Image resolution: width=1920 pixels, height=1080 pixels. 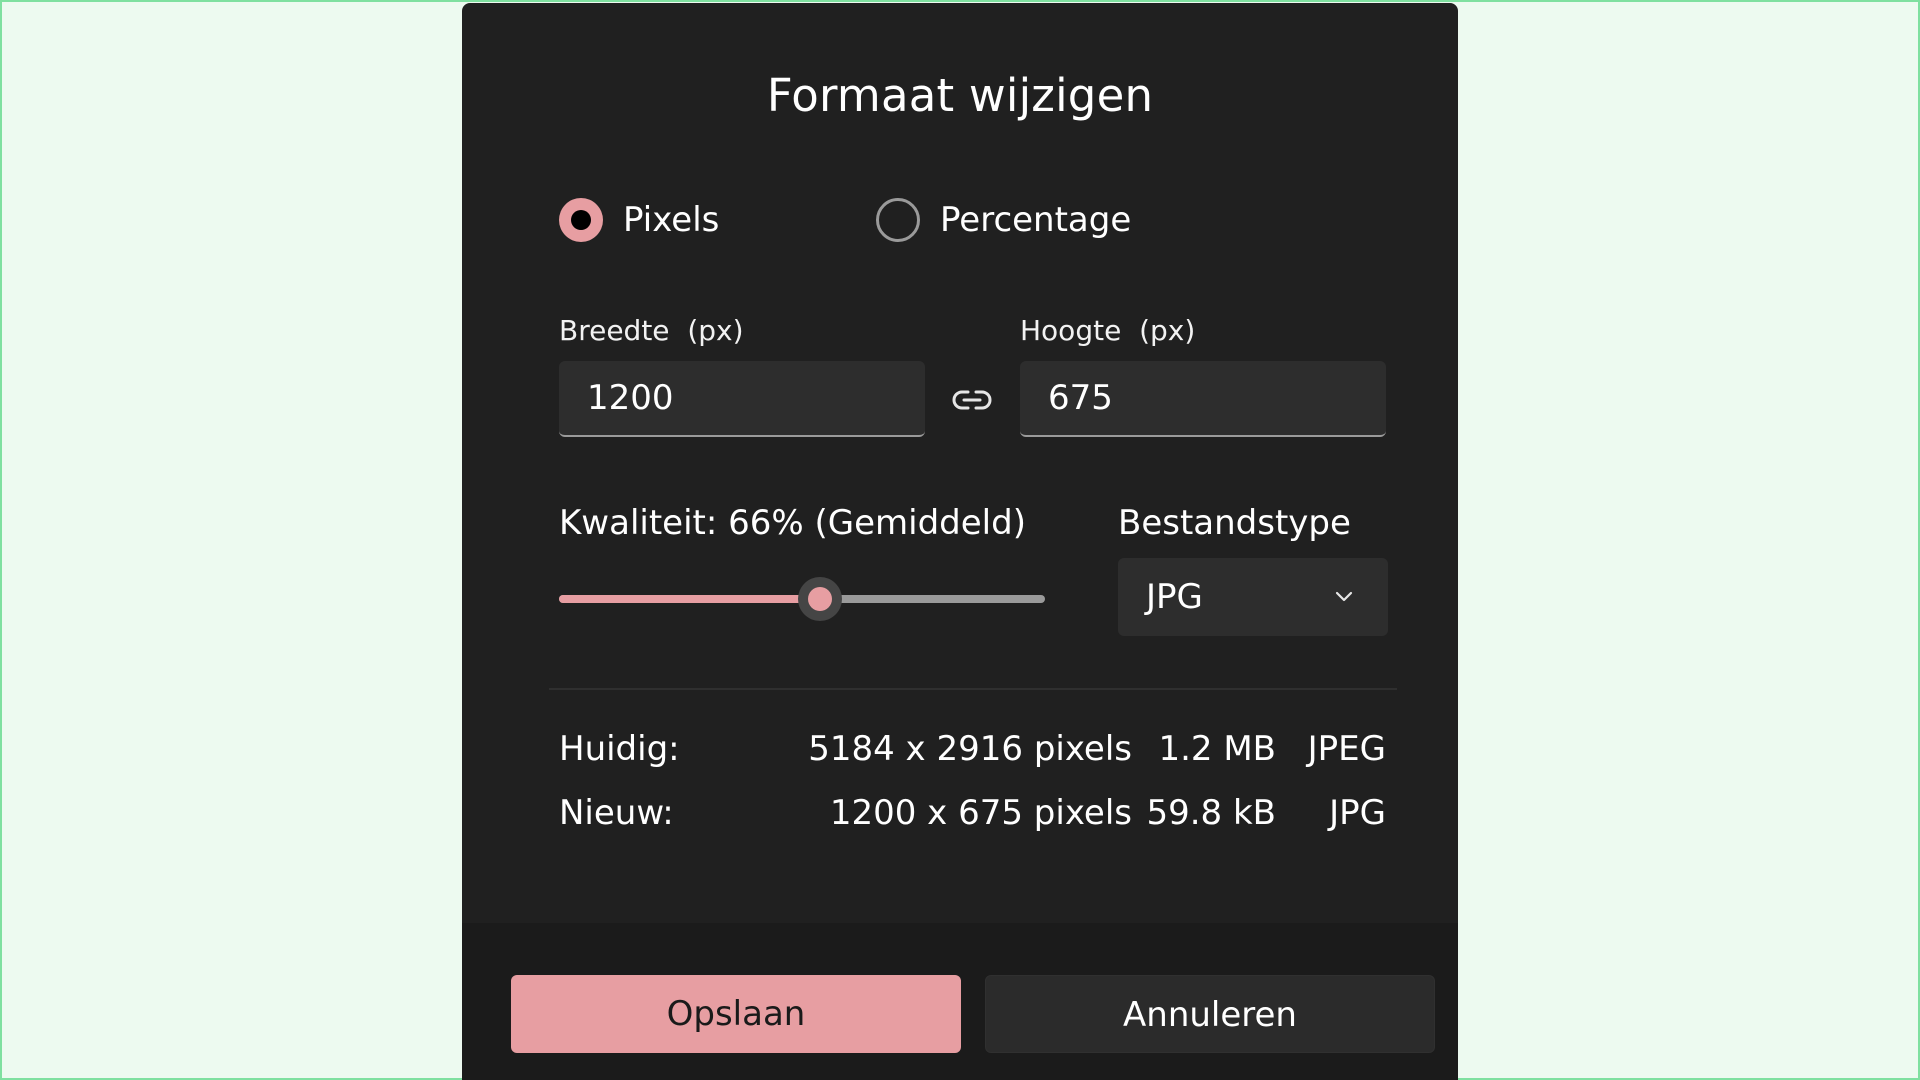 I want to click on dialog-footer: Opslaan Annuleren, so click(x=960, y=1001).